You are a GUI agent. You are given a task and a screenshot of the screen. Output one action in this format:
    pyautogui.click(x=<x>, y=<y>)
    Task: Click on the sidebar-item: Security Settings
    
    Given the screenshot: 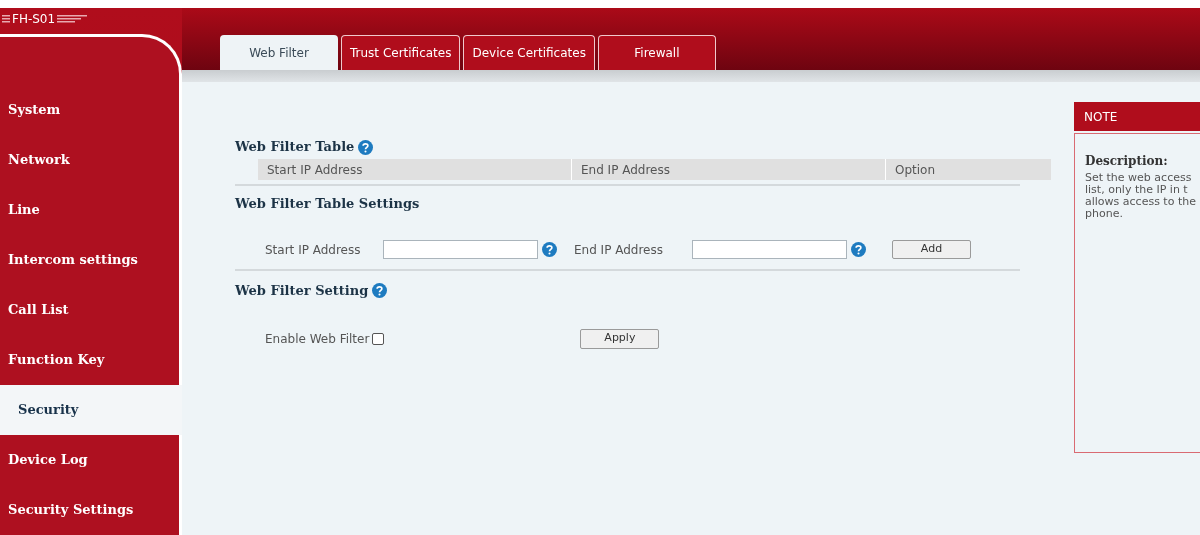 What is the action you would take?
    pyautogui.click(x=89, y=510)
    